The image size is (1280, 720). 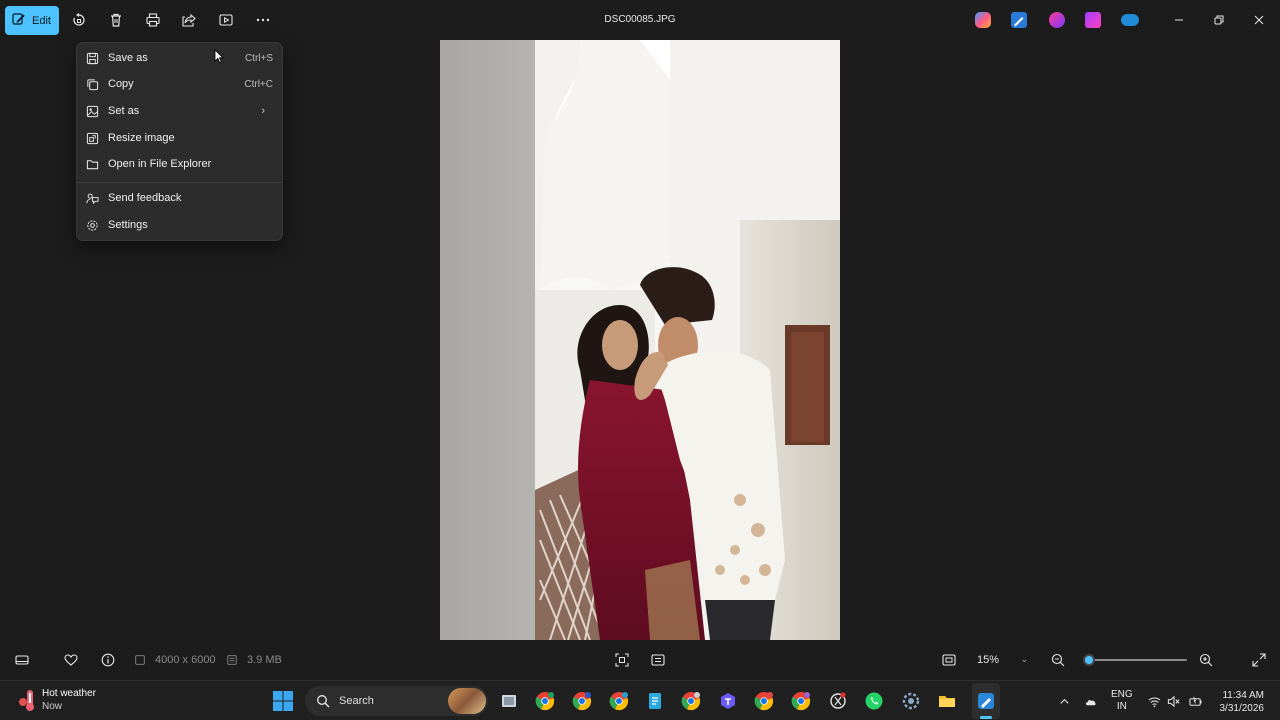 I want to click on print-icon, so click(x=153, y=20).